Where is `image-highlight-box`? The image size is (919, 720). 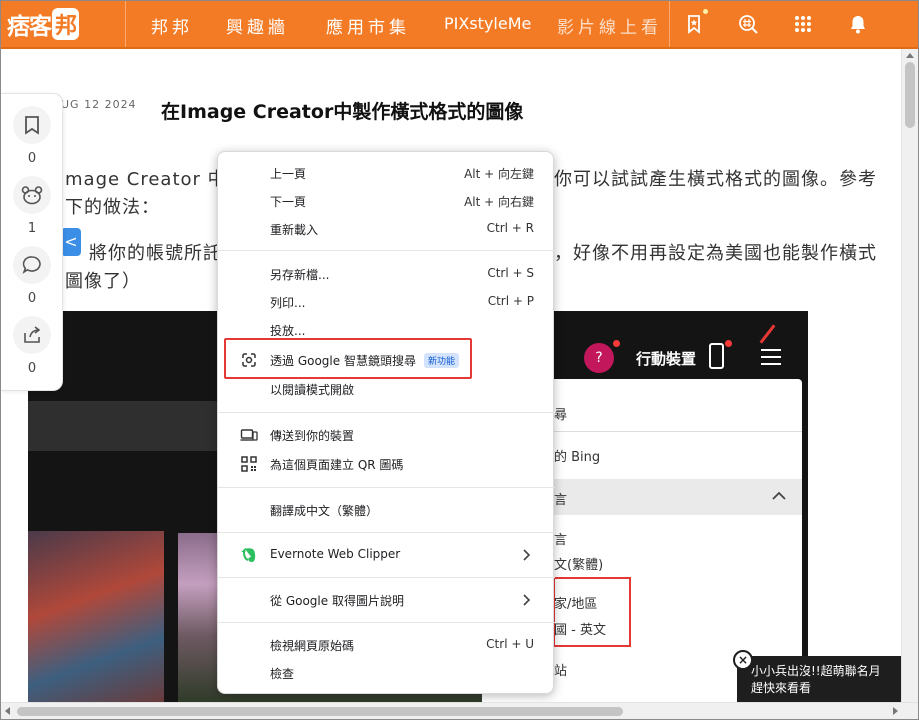
image-highlight-box is located at coordinates (592, 612).